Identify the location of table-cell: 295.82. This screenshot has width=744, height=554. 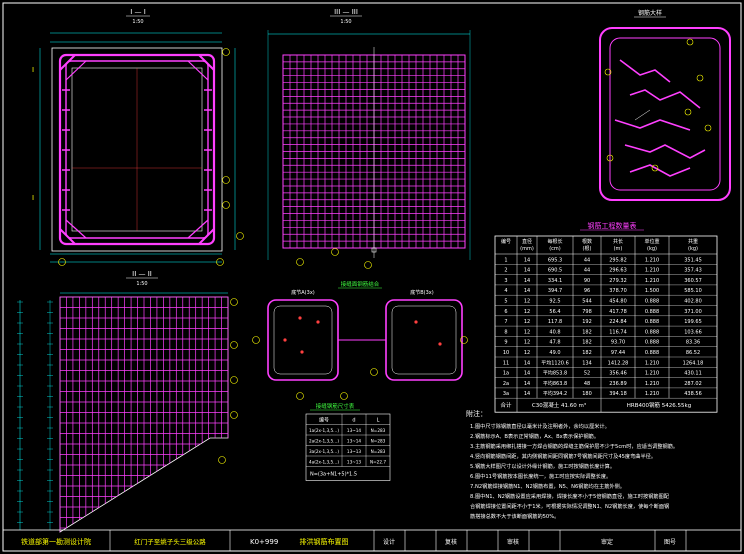
(618, 260).